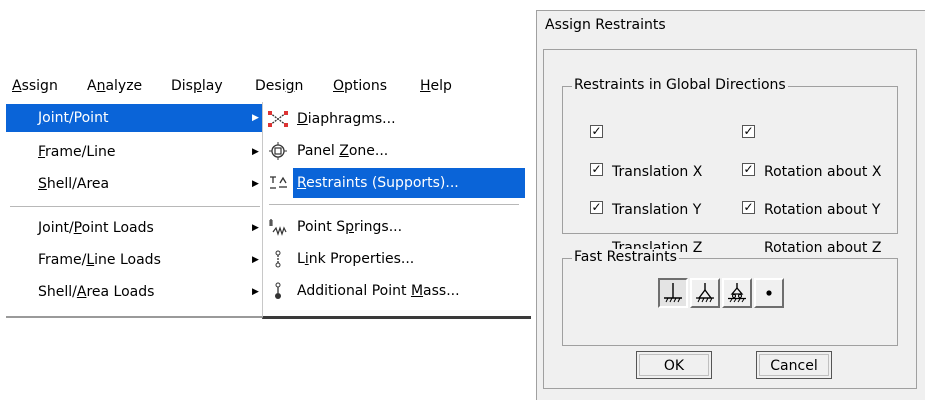 The height and width of the screenshot is (400, 925). What do you see at coordinates (278, 182) in the screenshot?
I see `restraints-icon` at bounding box center [278, 182].